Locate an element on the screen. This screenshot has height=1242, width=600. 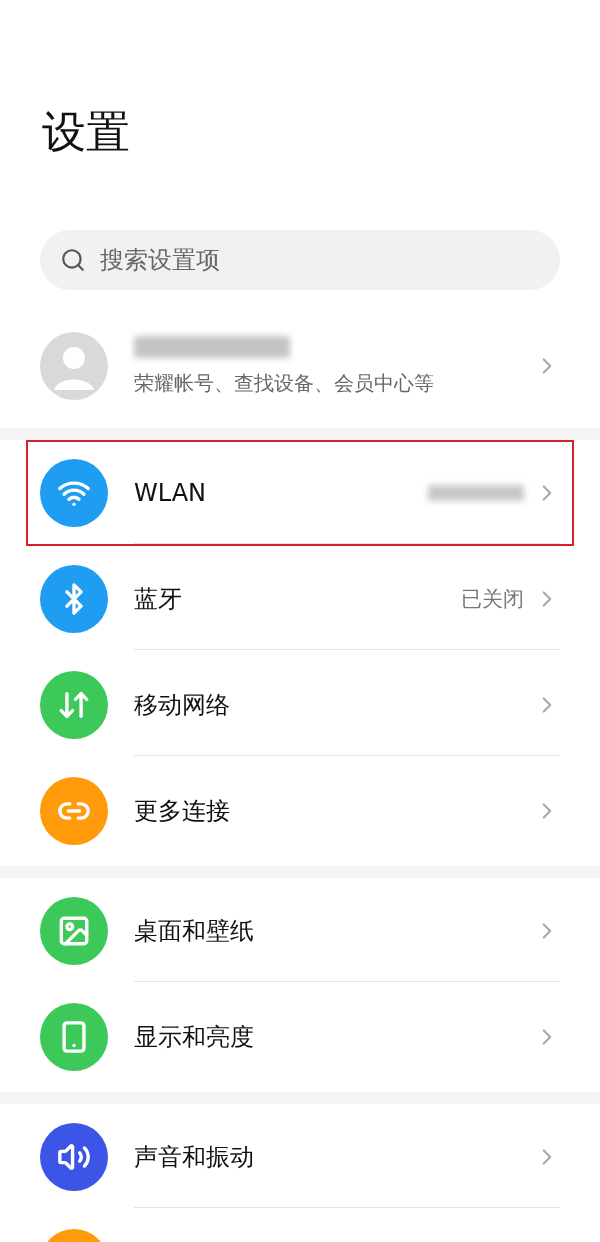
settings-row: 蓝牙 已关闭 is located at coordinates (300, 599).